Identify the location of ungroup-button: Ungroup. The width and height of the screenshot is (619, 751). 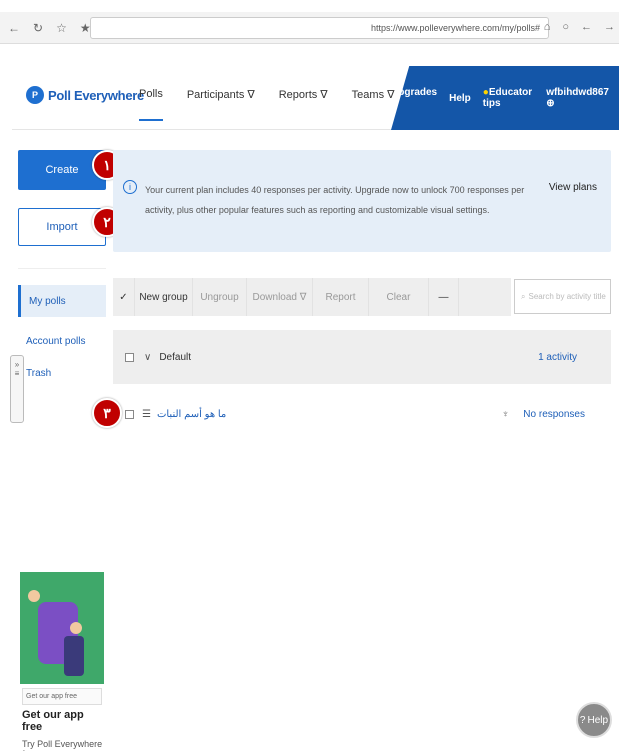
(220, 297).